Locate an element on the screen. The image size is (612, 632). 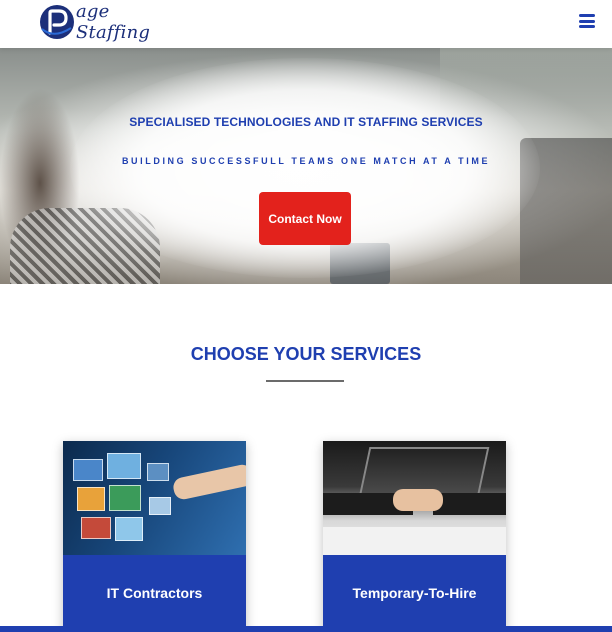
contact-now-button: Contact Now is located at coordinates (305, 218).